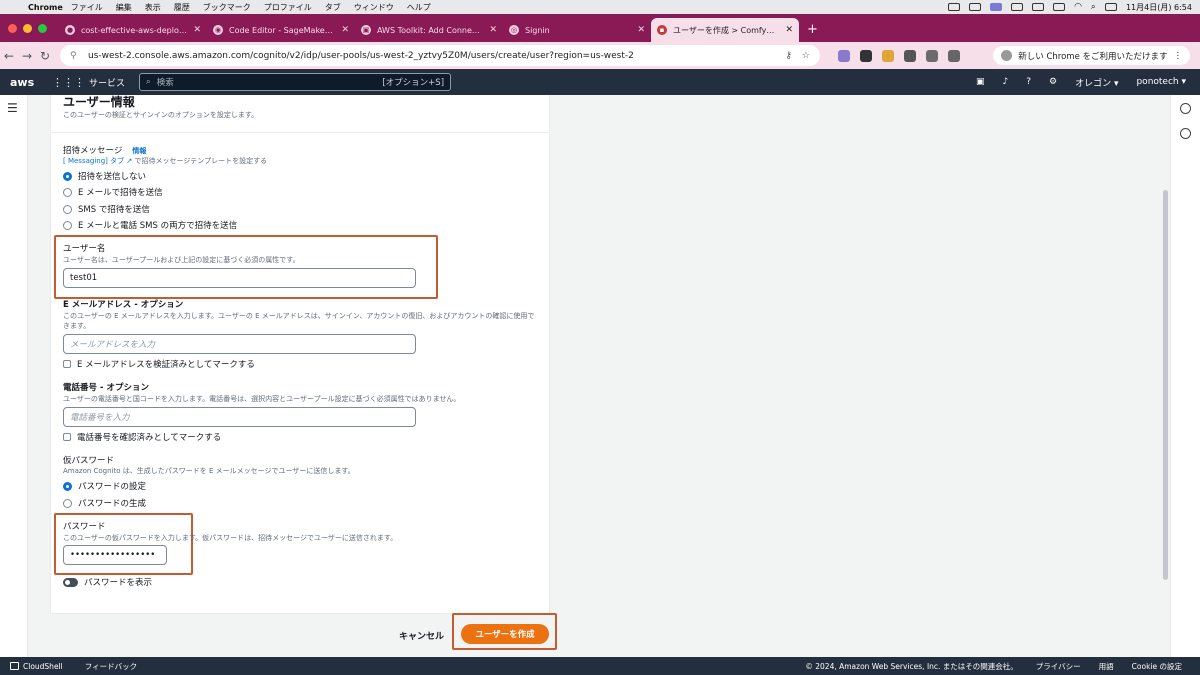  Describe the element at coordinates (806, 56) in the screenshot. I see `bookmark-star-icon: ☆` at that location.